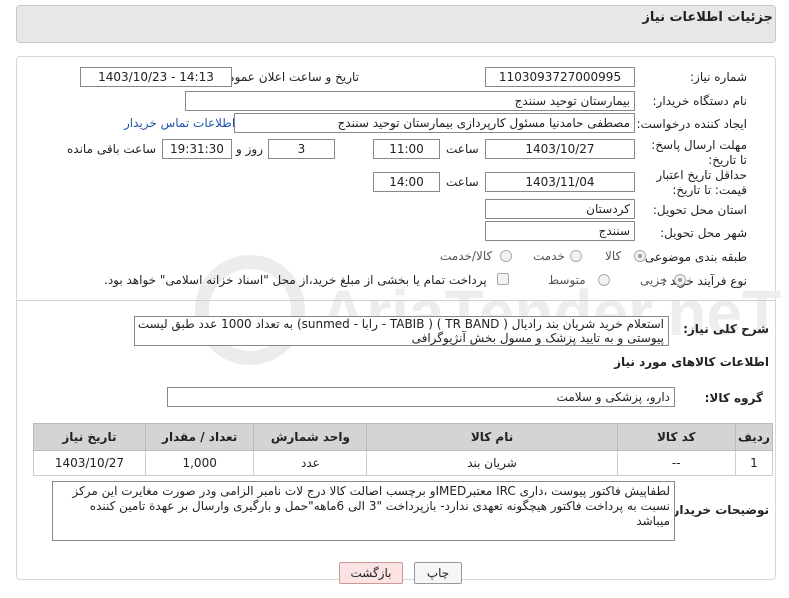 This screenshot has height=598, width=789. What do you see at coordinates (718, 510) in the screenshot?
I see `buyer-notes-label: توضیحات خریدار:` at bounding box center [718, 510].